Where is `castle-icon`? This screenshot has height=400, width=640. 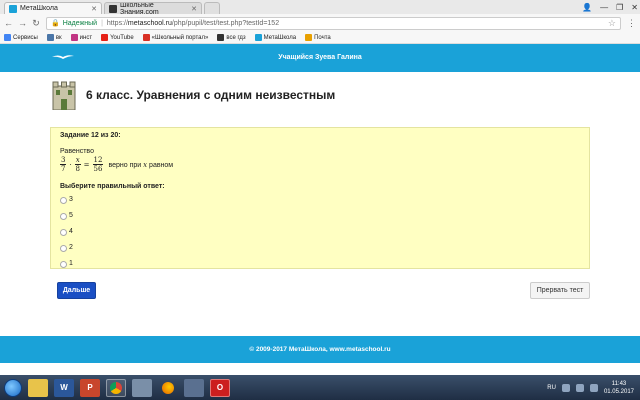 castle-icon is located at coordinates (64, 95).